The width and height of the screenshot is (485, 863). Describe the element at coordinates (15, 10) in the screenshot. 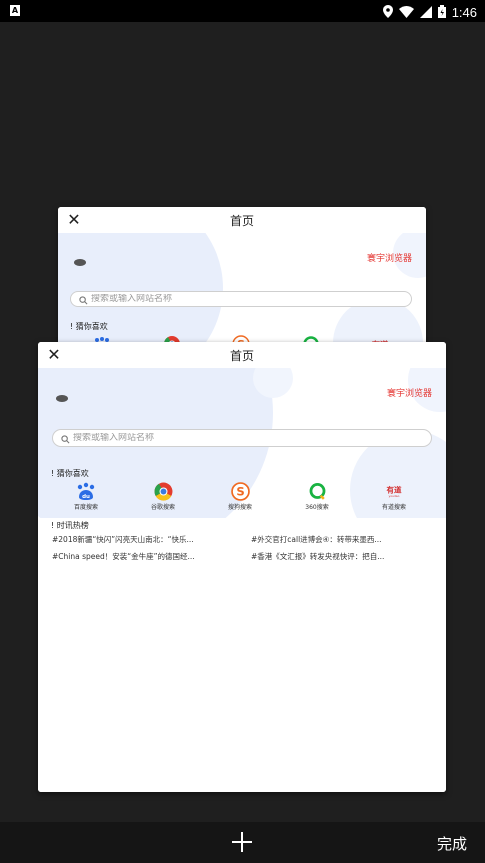

I see `app-notification-icon: A` at that location.